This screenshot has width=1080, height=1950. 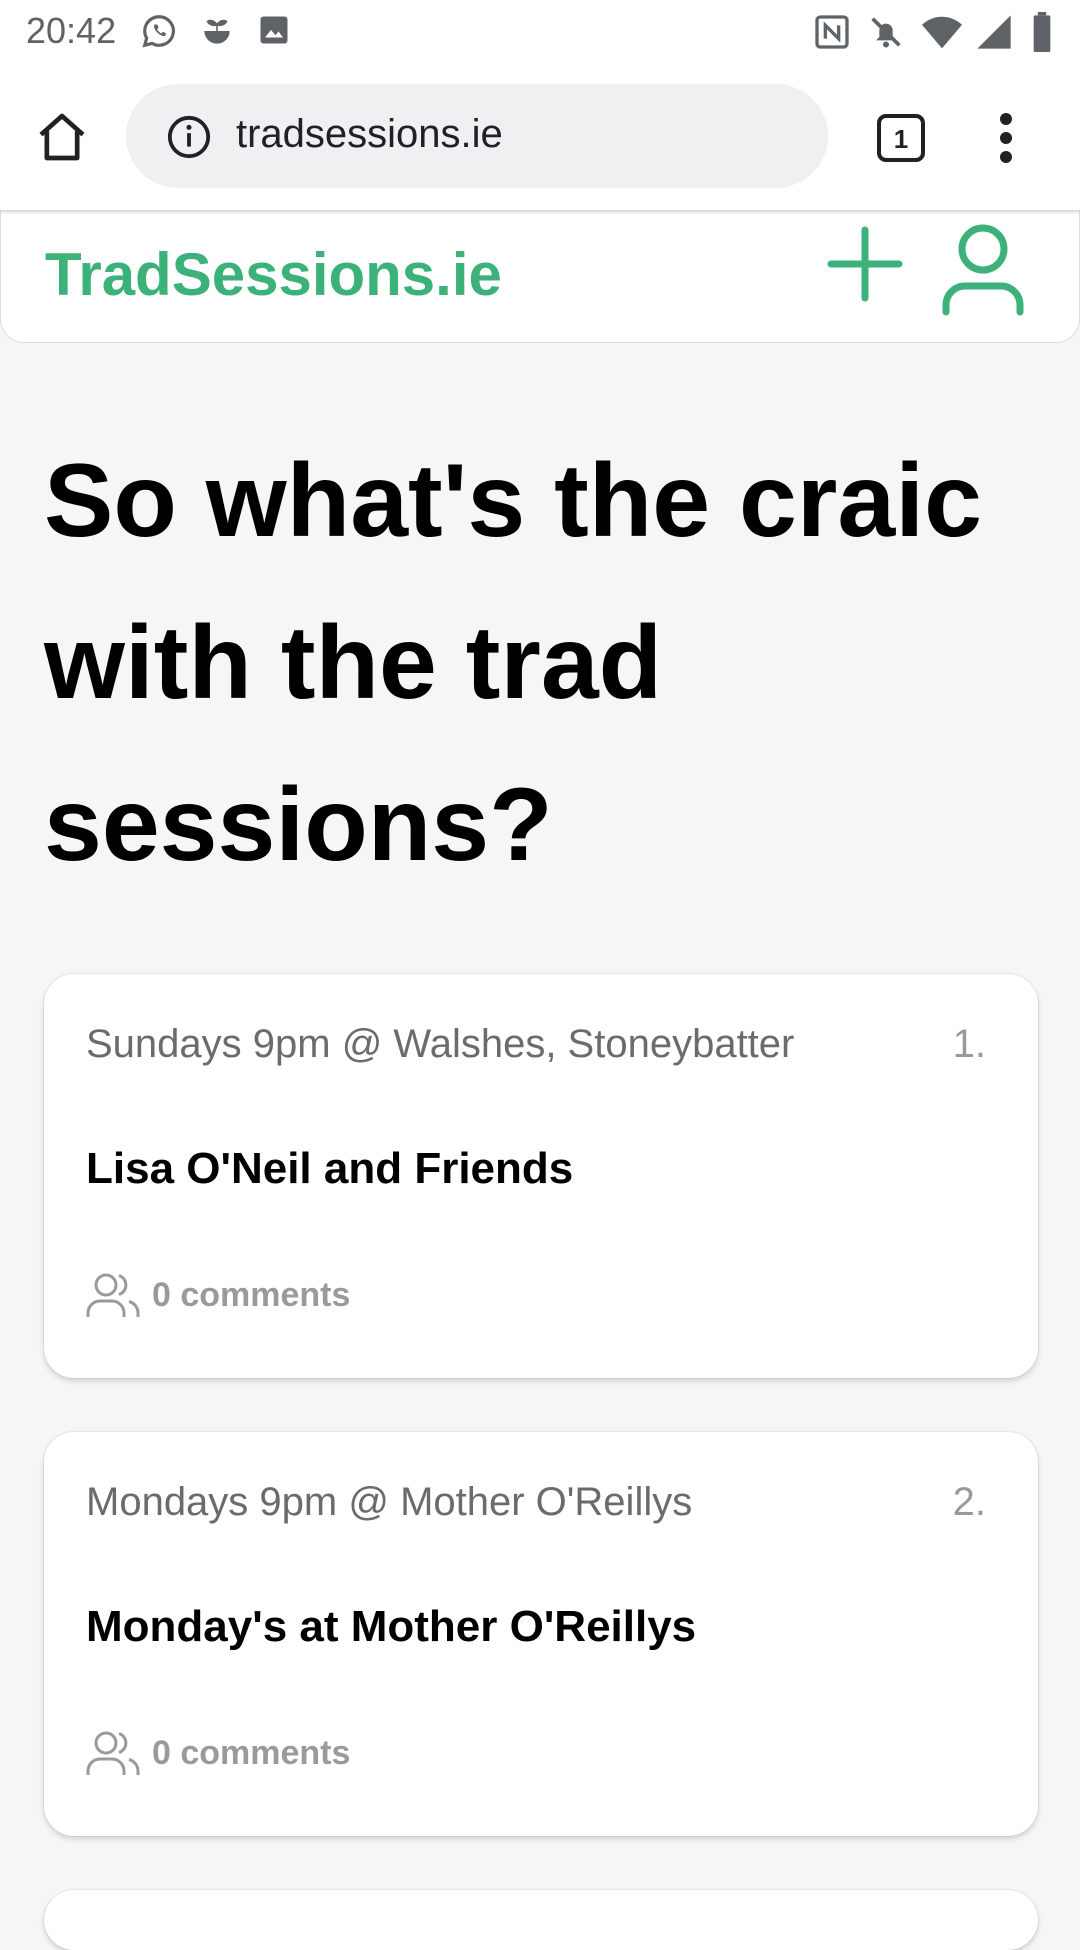 I want to click on tab-switcher-icon: 1, so click(x=901, y=138).